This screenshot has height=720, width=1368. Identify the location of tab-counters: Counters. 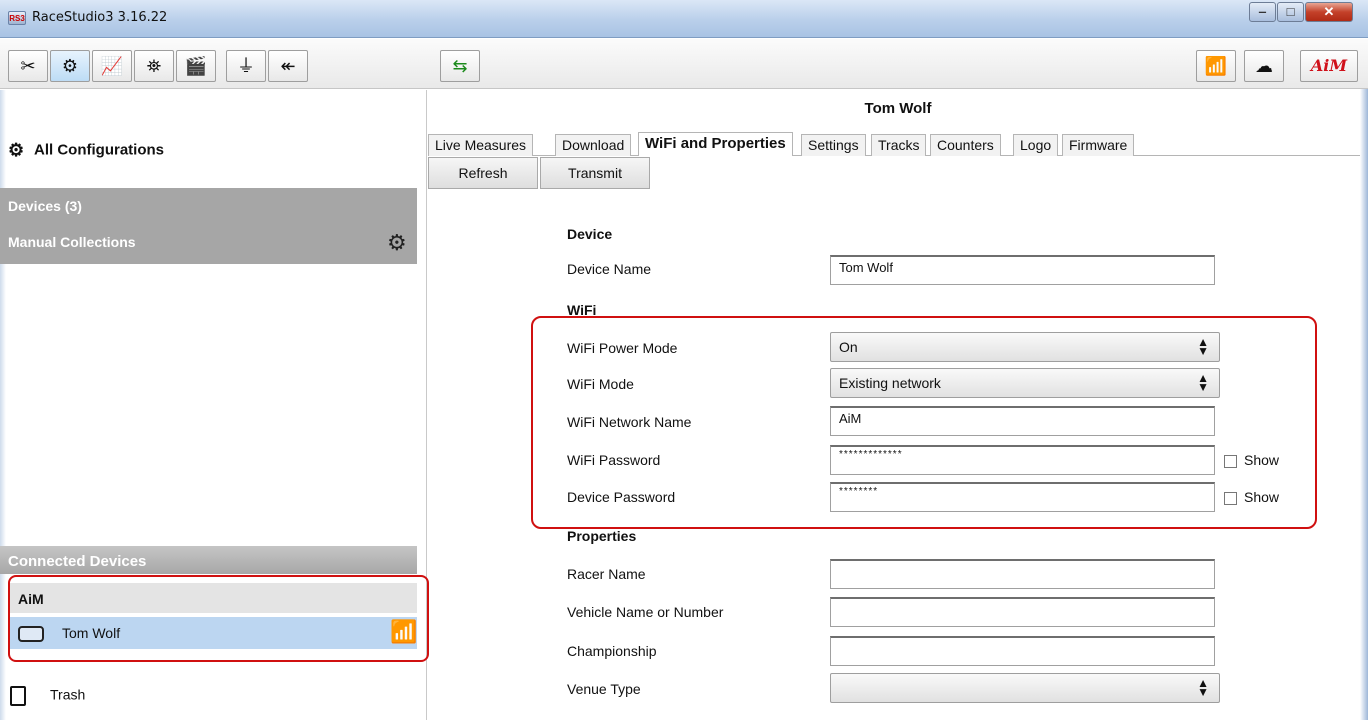
(965, 145).